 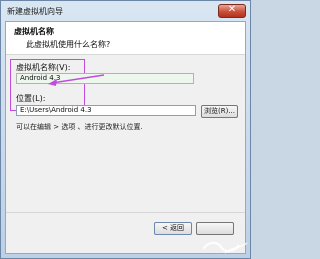 I want to click on watermark-logo, so click(x=225, y=247).